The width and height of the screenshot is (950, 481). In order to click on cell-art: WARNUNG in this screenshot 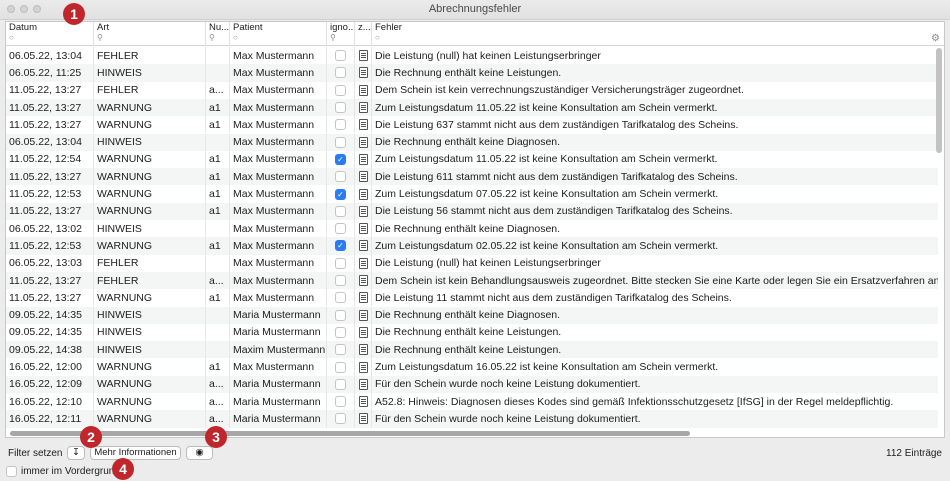, I will do `click(150, 194)`.